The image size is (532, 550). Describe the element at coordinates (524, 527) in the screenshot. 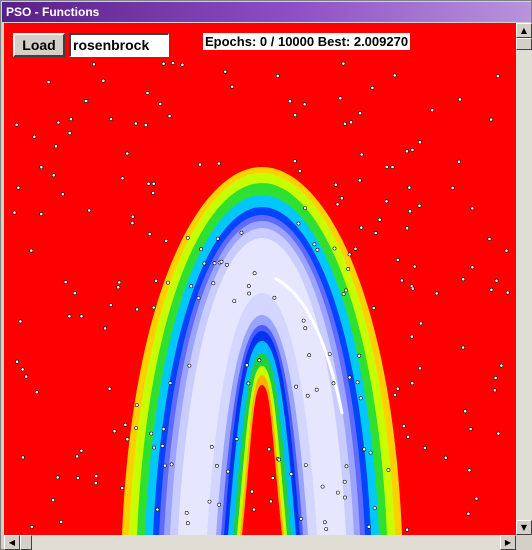

I see `arrow-down-icon: ▼` at that location.